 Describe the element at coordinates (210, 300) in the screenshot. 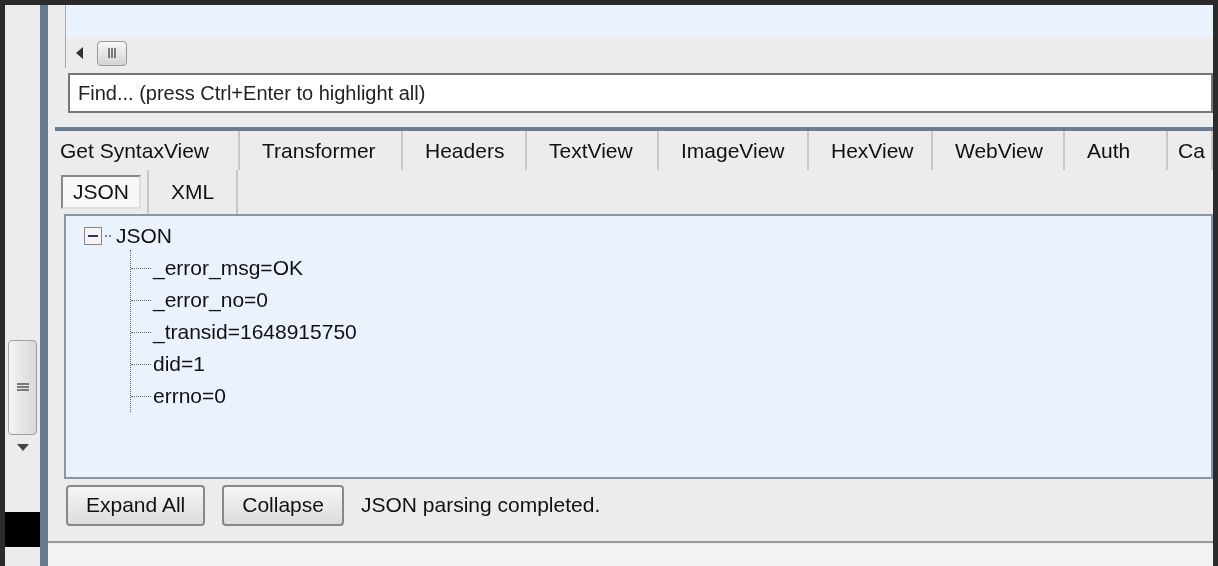

I see `tree-node: _error_no=0` at that location.